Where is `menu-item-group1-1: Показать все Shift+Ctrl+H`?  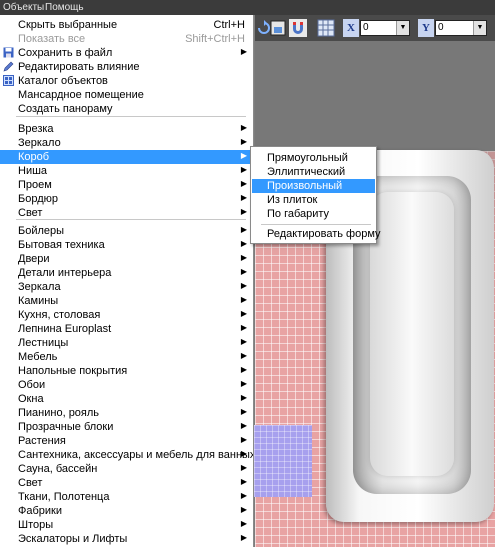 menu-item-group1-1: Показать все Shift+Ctrl+H is located at coordinates (126, 39).